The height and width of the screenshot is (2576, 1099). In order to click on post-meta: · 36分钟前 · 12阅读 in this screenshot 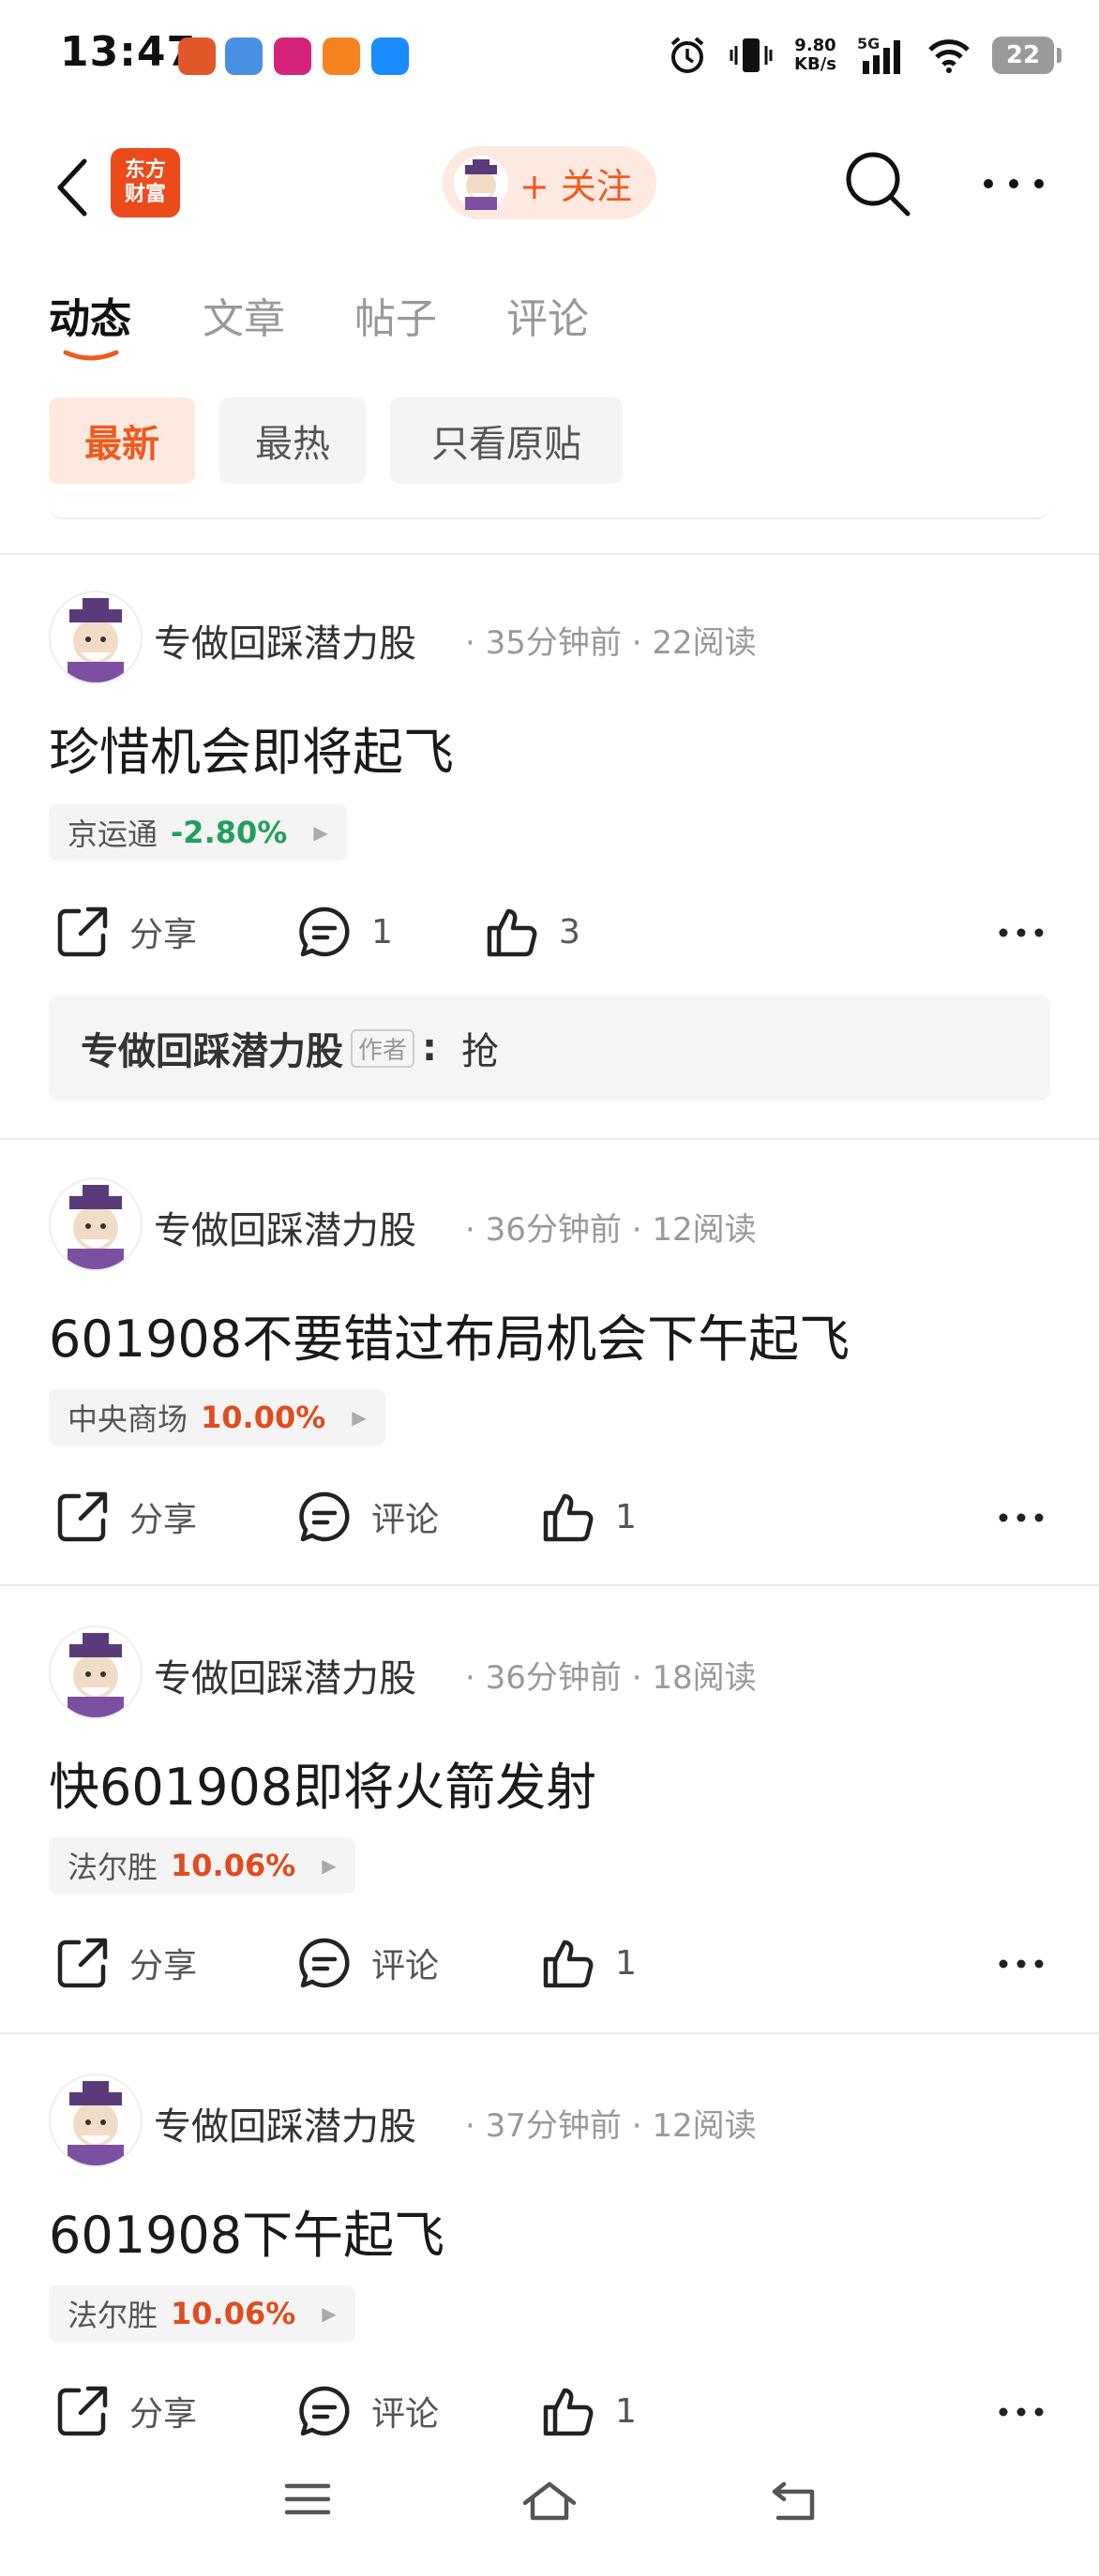, I will do `click(611, 1230)`.